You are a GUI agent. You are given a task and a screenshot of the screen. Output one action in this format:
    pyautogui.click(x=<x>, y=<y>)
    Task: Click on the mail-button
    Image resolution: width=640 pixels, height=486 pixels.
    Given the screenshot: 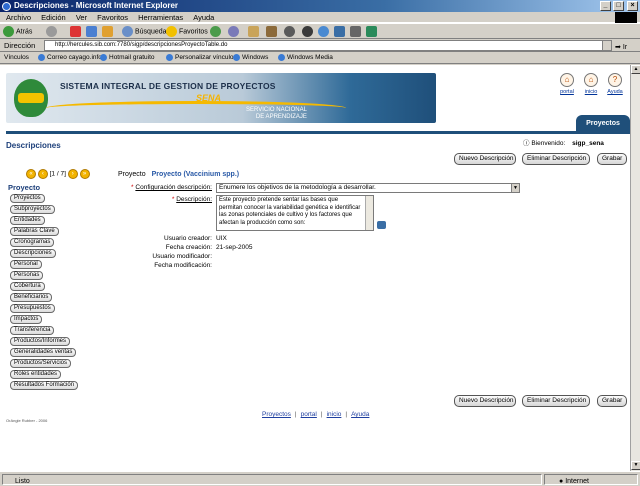 What is the action you would take?
    pyautogui.click(x=254, y=32)
    